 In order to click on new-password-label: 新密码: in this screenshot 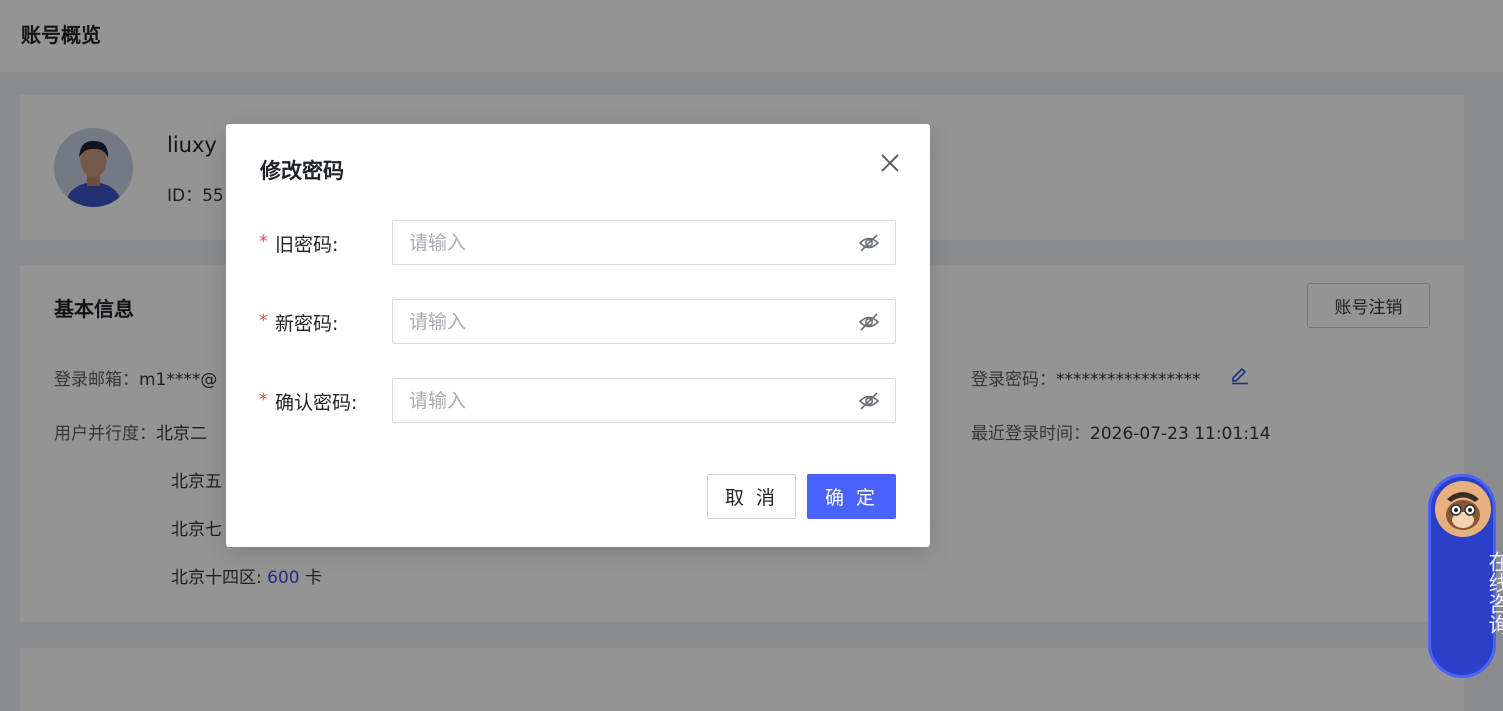, I will do `click(307, 324)`.